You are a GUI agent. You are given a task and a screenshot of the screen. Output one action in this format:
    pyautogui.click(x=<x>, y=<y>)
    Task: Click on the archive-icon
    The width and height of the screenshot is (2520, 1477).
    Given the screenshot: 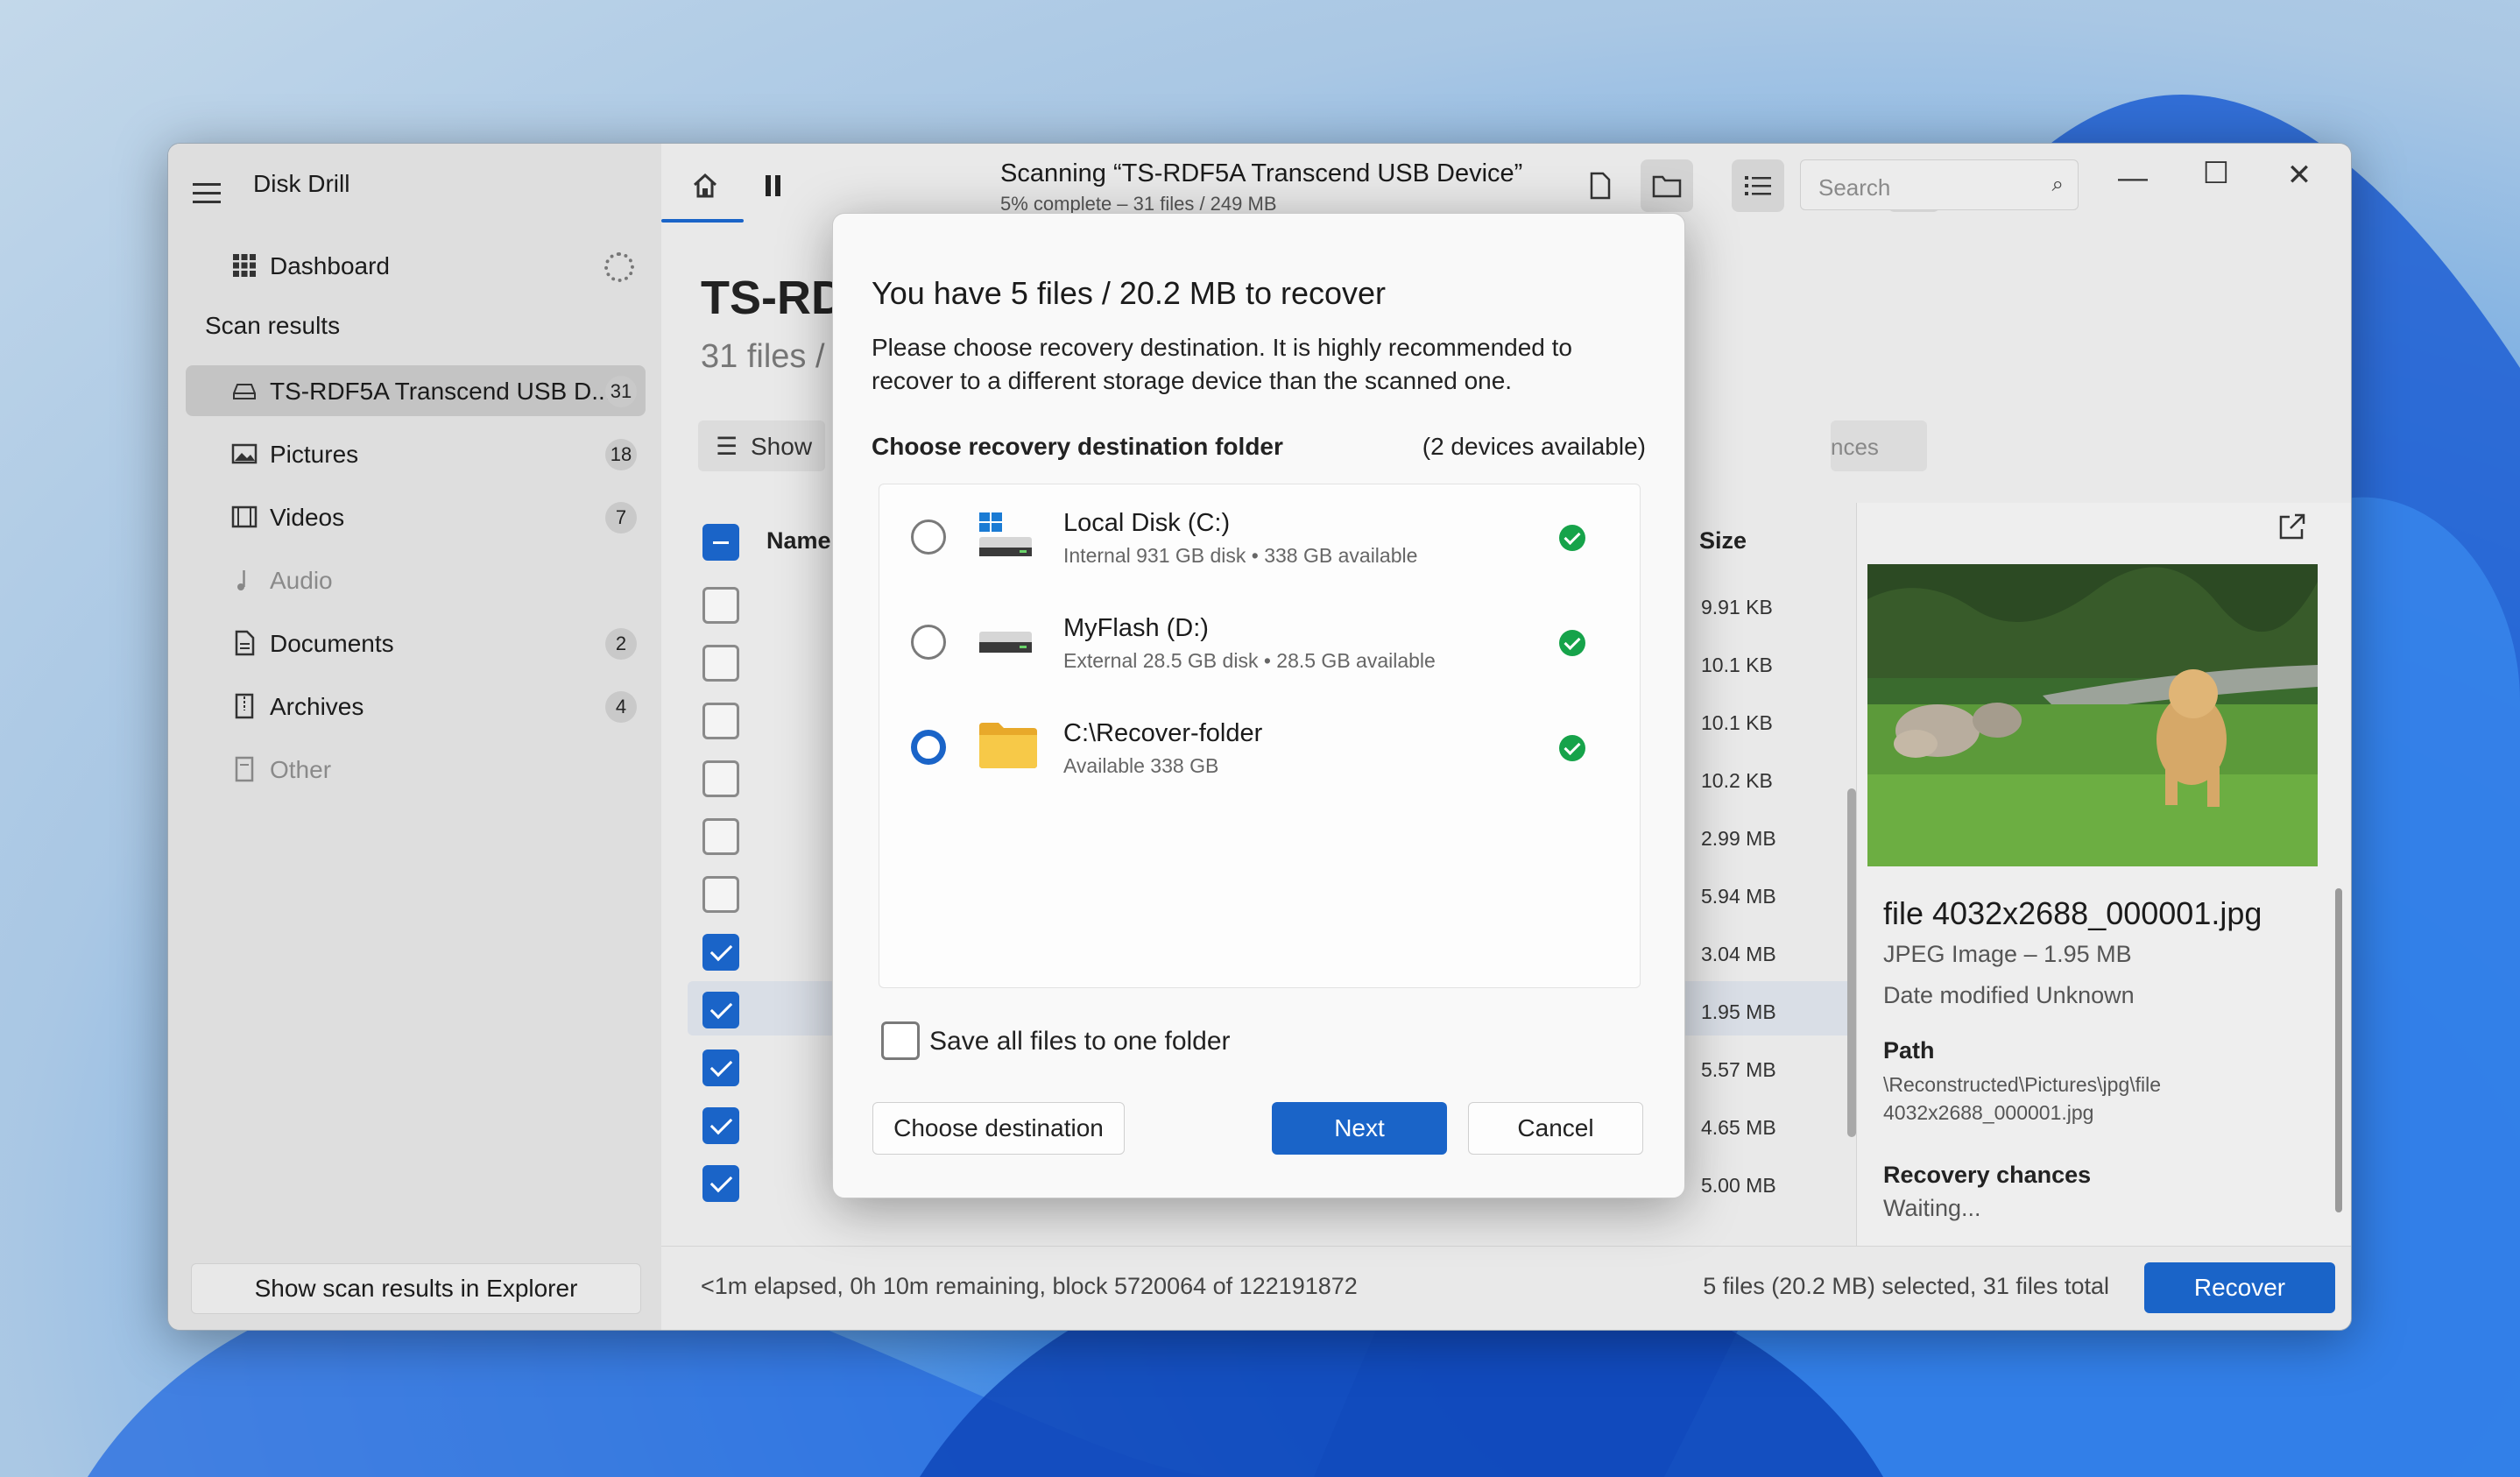 What is the action you would take?
    pyautogui.click(x=244, y=706)
    